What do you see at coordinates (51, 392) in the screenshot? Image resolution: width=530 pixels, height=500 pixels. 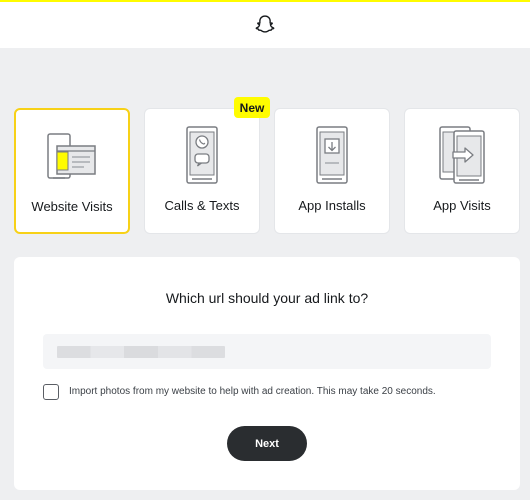 I see `import-photos-checkbox` at bounding box center [51, 392].